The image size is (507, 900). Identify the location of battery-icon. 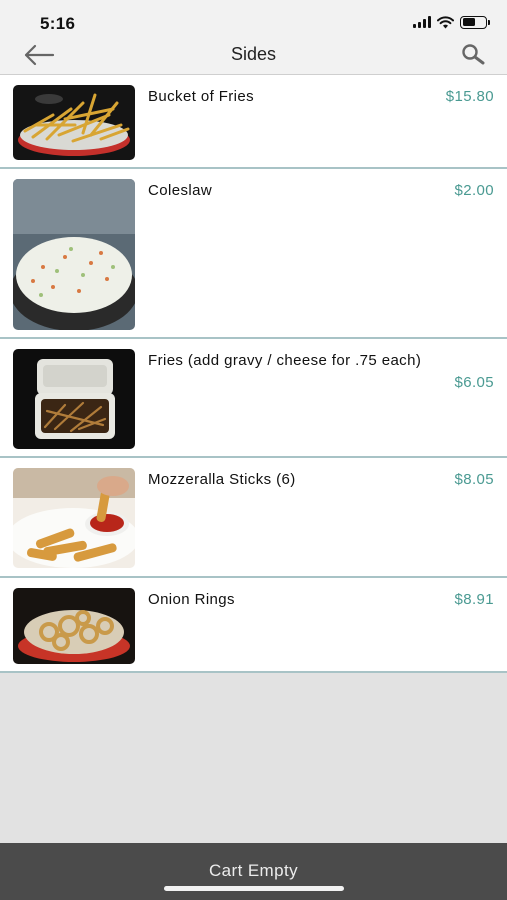
(475, 22).